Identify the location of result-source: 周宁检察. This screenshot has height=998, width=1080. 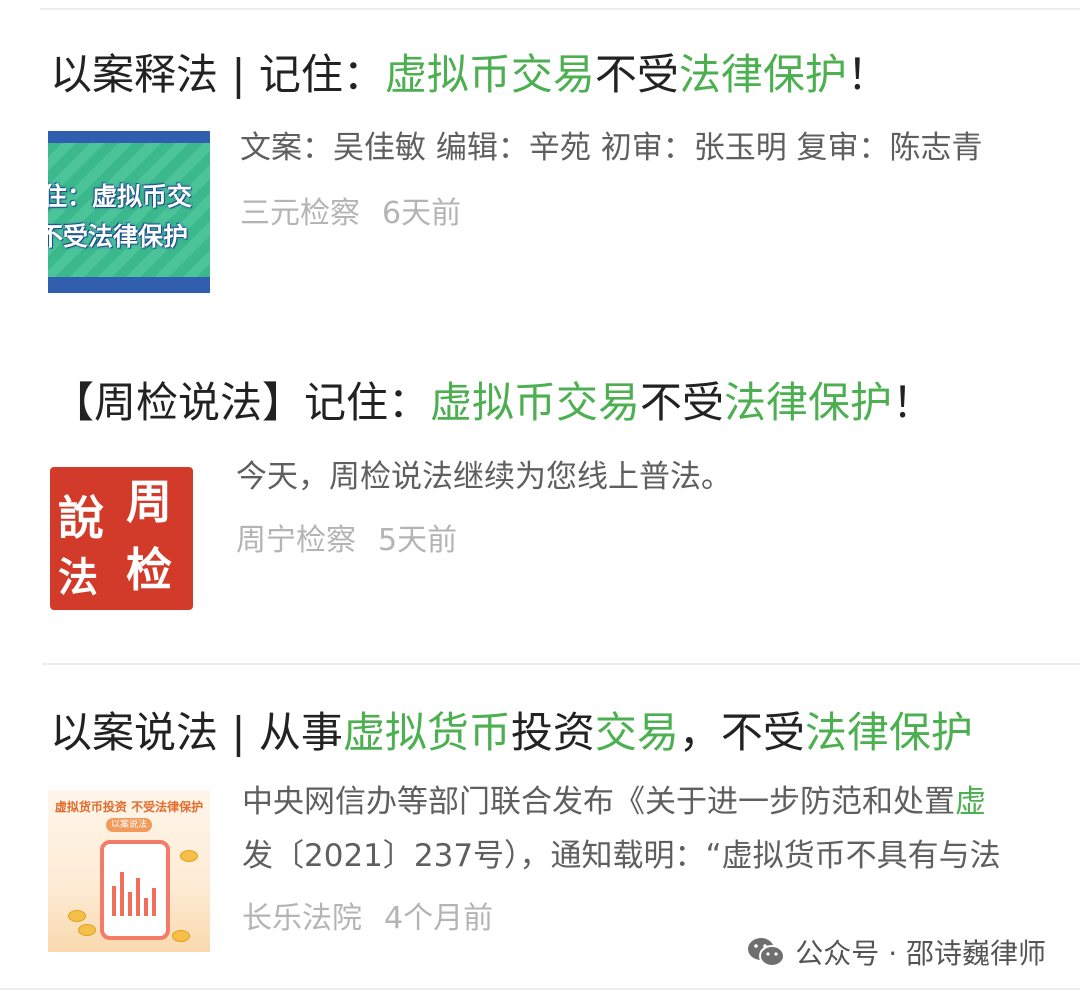
(296, 540).